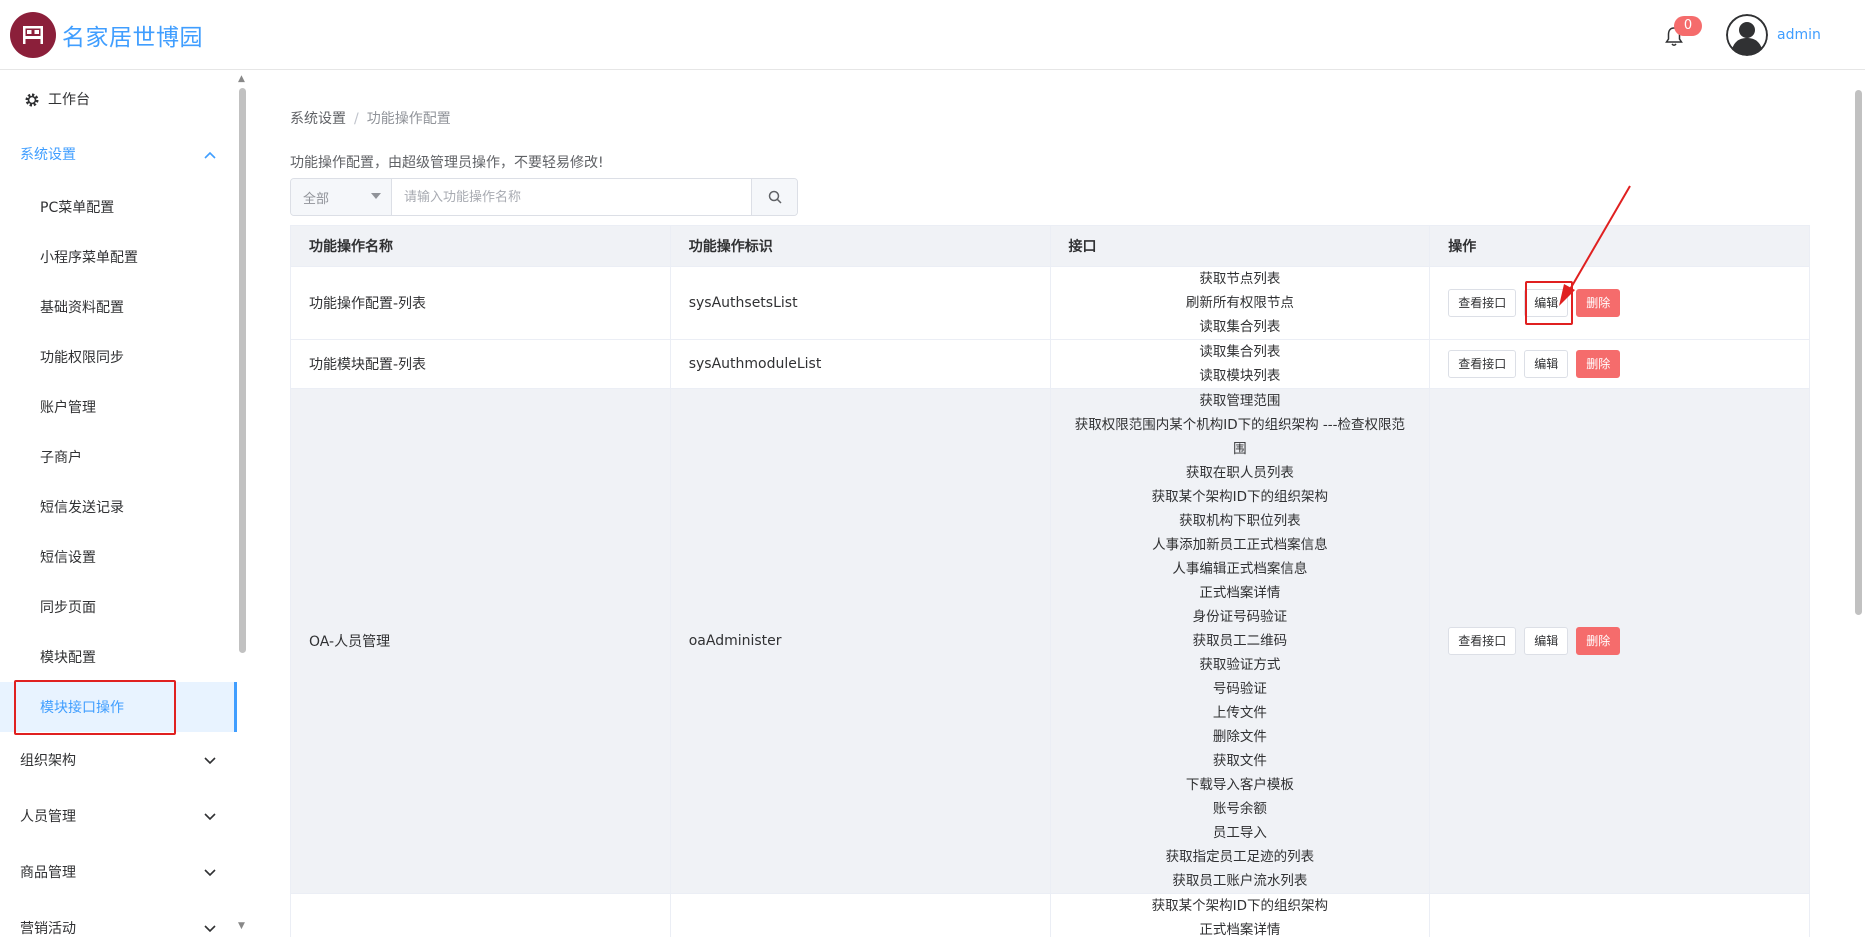 This screenshot has height=937, width=1865. I want to click on cell-key: oaAdminister, so click(860, 641).